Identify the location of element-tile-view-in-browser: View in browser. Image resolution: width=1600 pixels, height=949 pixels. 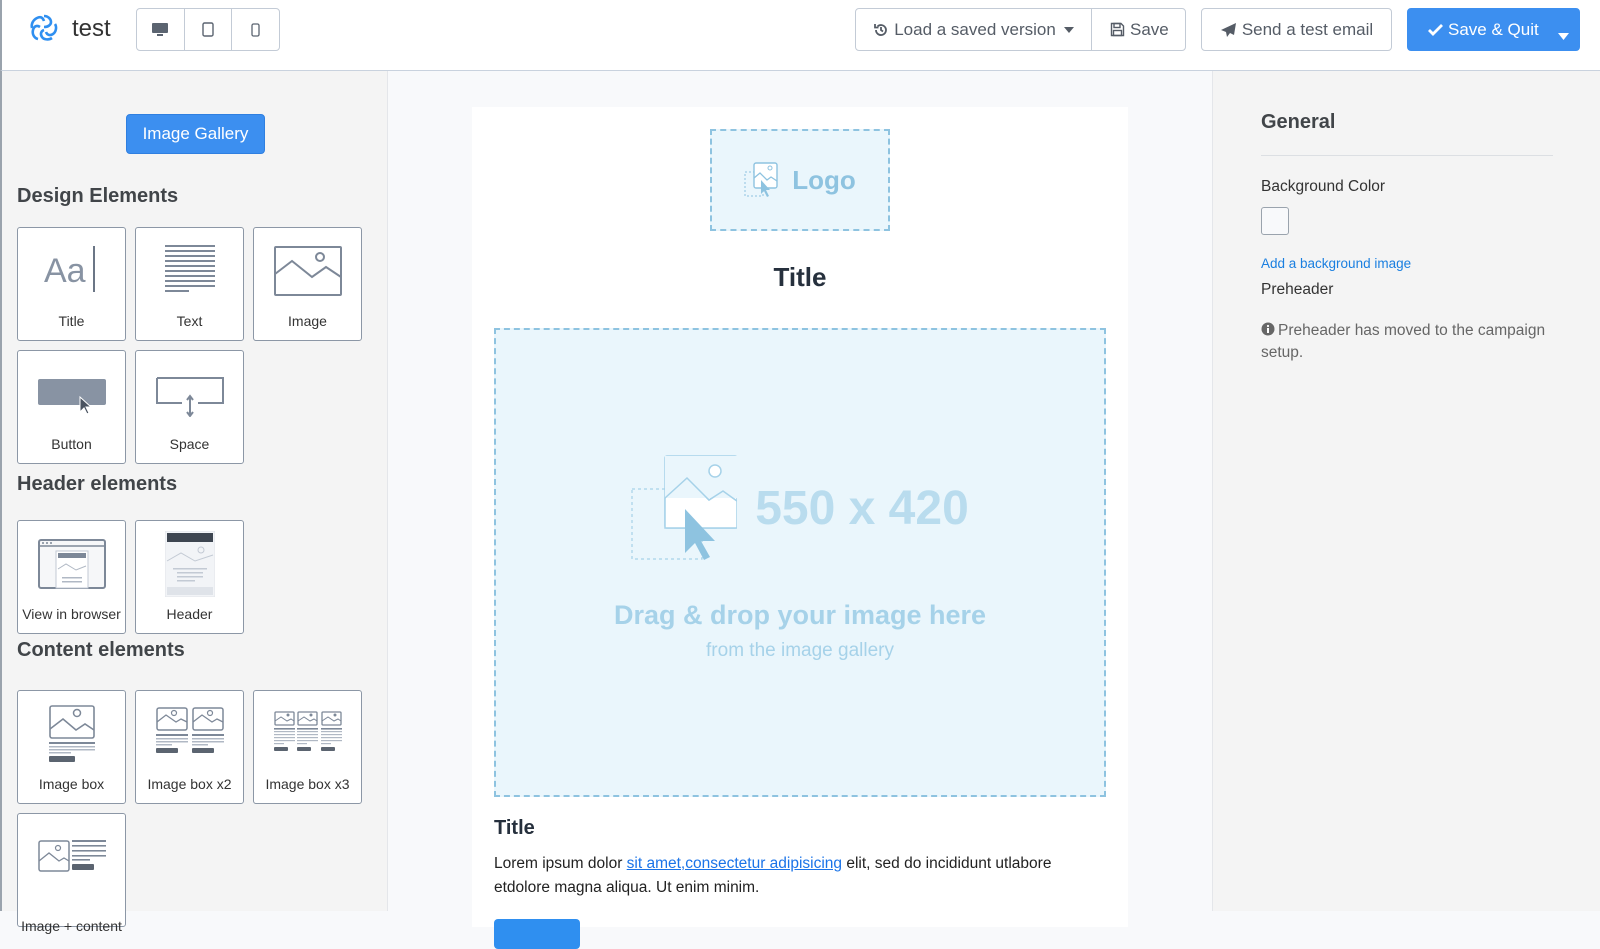
(71, 577).